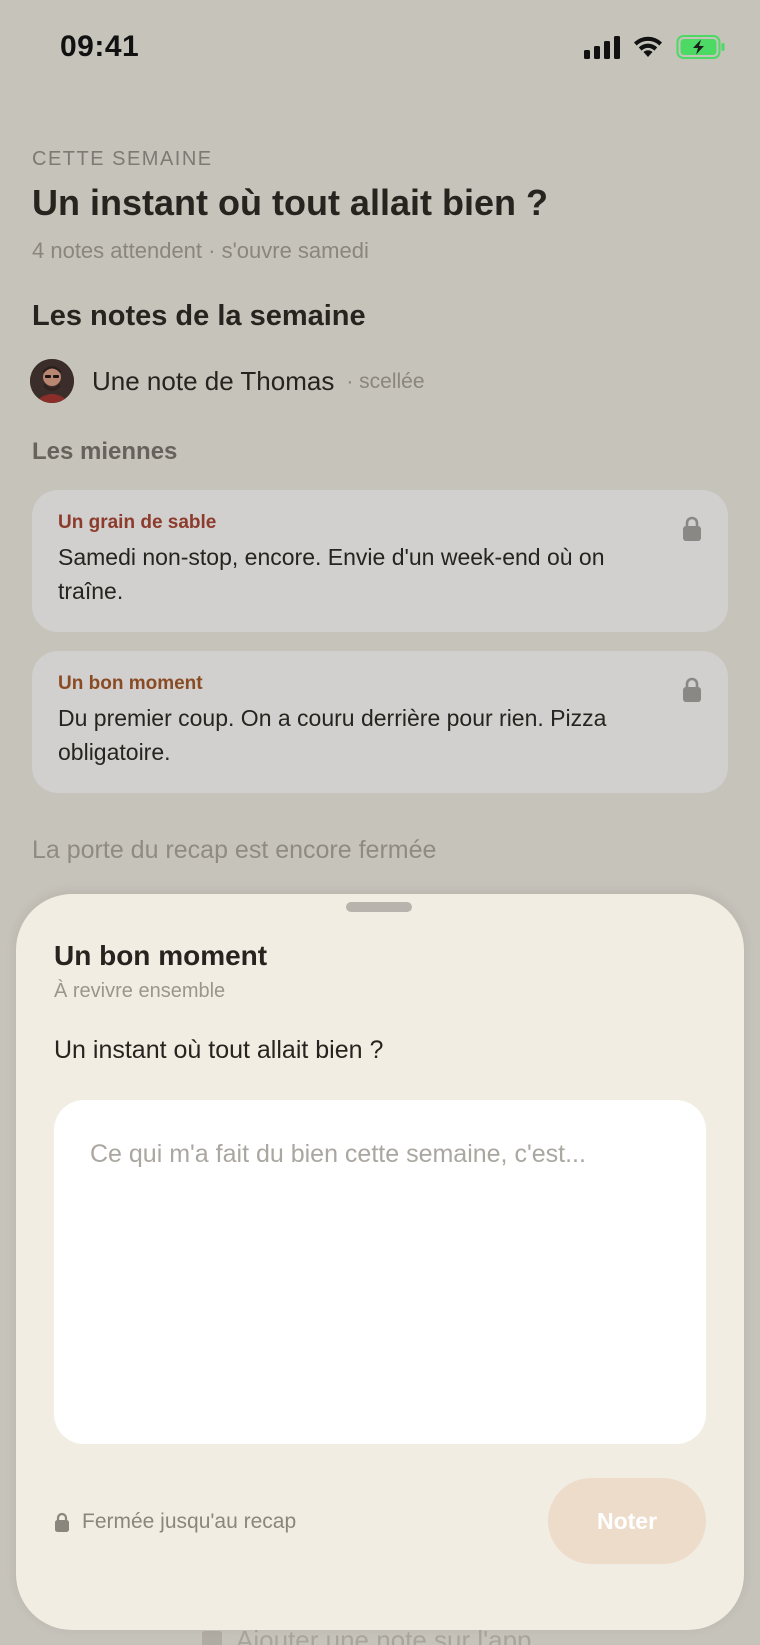 This screenshot has width=760, height=1645. What do you see at coordinates (137, 522) in the screenshot?
I see `note-label: Un grain de sable` at bounding box center [137, 522].